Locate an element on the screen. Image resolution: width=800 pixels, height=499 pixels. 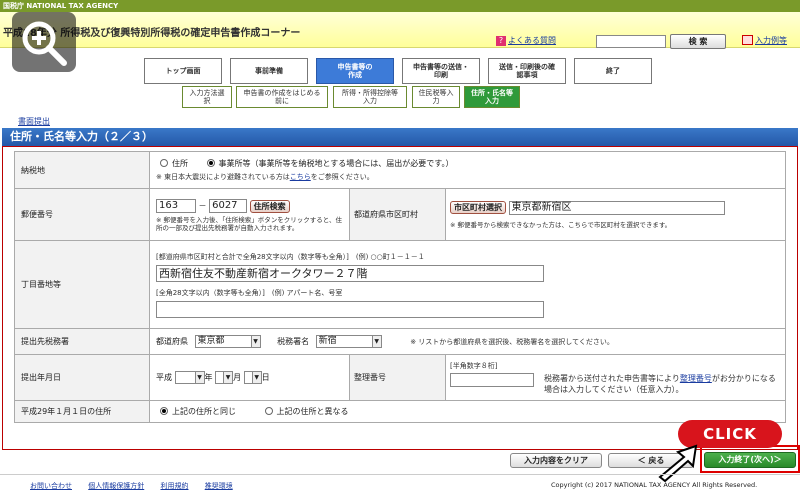
refer-link: こちら is located at coordinates (300, 177).